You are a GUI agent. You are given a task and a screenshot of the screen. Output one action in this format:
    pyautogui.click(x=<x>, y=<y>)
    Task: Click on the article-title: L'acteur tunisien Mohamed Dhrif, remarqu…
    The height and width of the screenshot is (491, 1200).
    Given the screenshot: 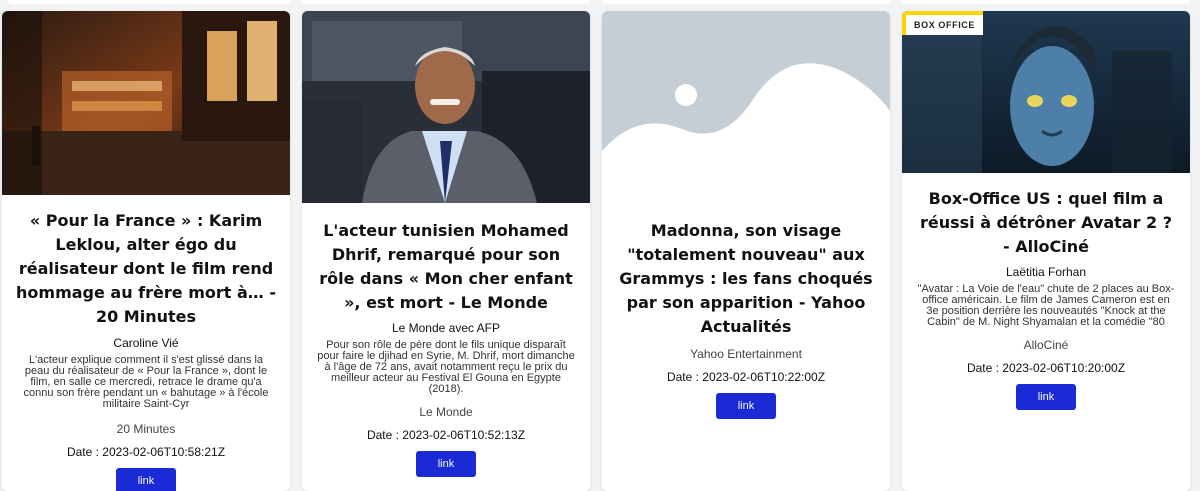 What is the action you would take?
    pyautogui.click(x=446, y=267)
    